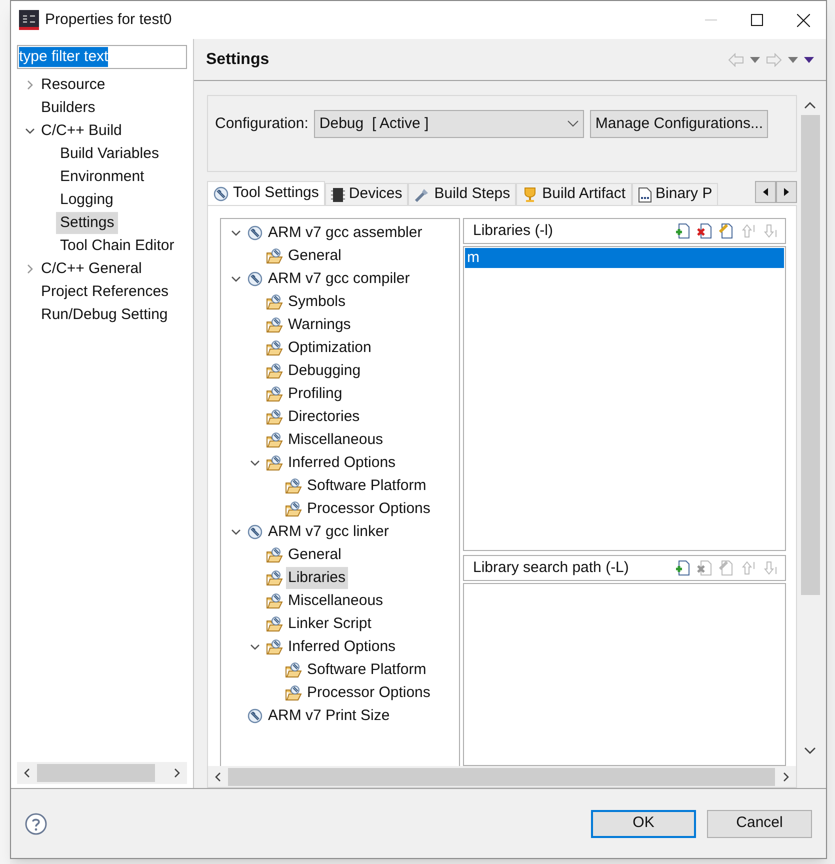 Image resolution: width=835 pixels, height=864 pixels. Describe the element at coordinates (339, 279) in the screenshot. I see `tree-item: ARM v7 gcc compiler` at that location.